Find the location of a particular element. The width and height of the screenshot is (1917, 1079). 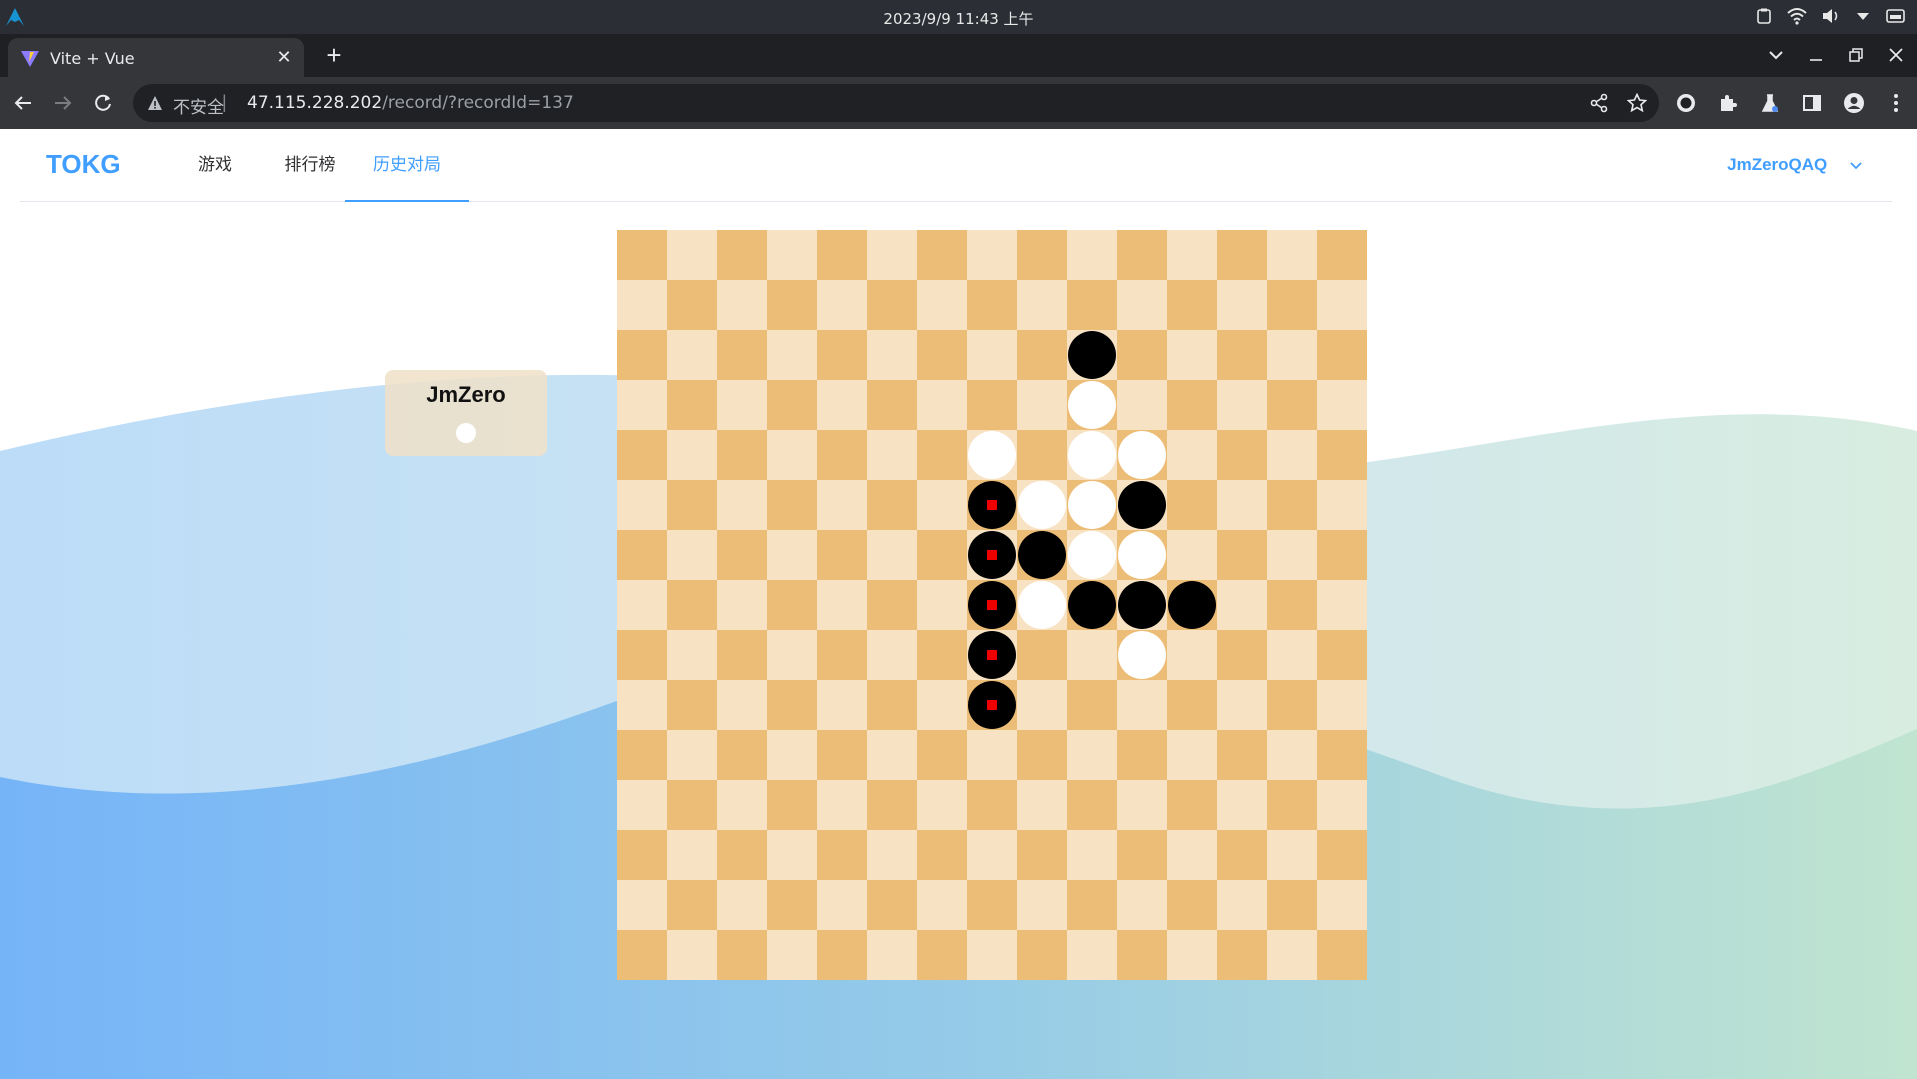

back-arrow-icon is located at coordinates (23, 103).